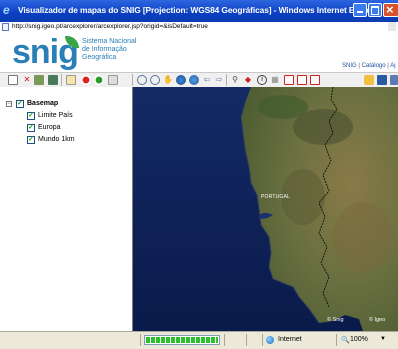 This screenshot has width=398, height=349. What do you see at coordinates (375, 10) in the screenshot?
I see `maximize-button` at bounding box center [375, 10].